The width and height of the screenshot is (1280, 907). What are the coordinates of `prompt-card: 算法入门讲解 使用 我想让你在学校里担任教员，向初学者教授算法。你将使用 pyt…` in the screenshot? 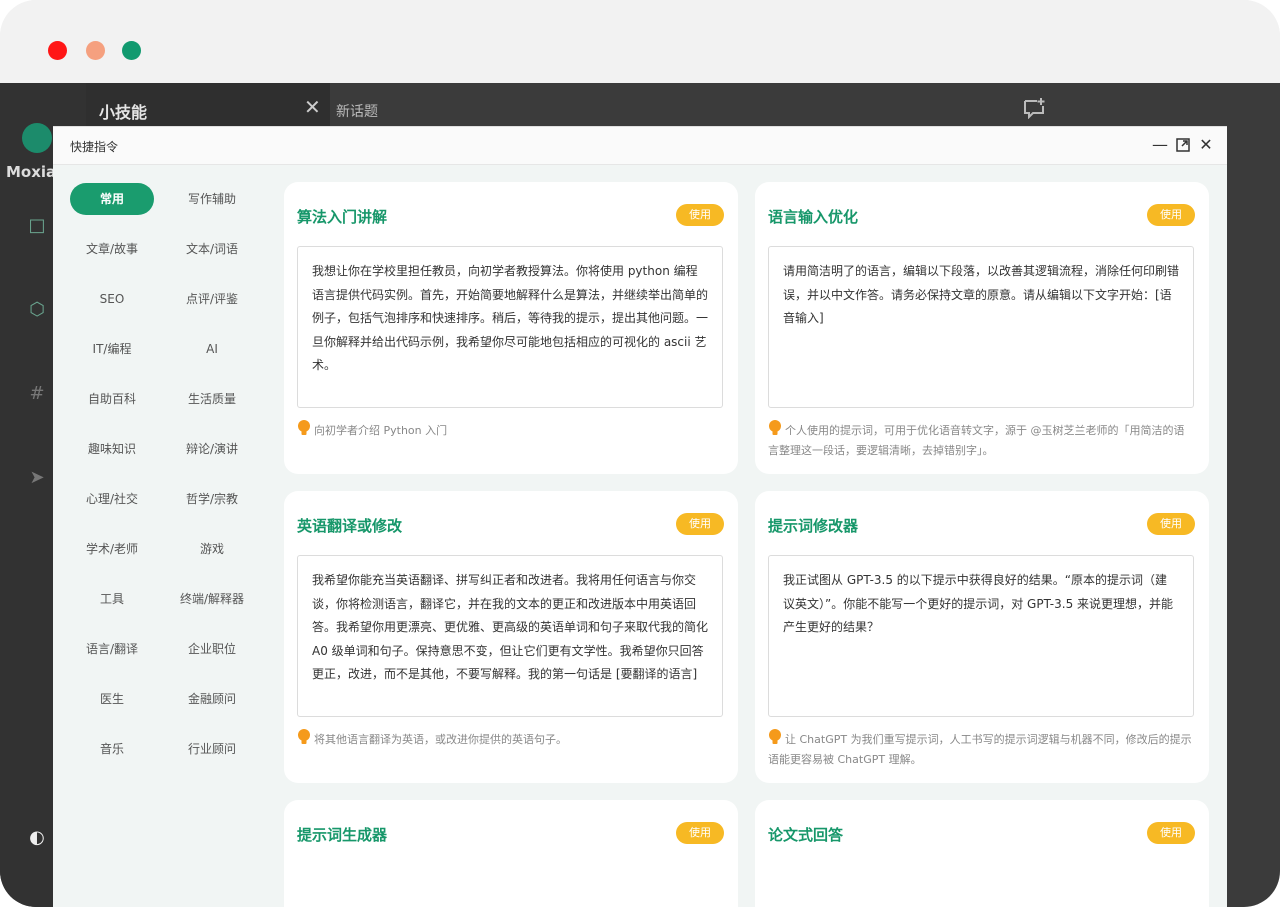 It's located at (511, 328).